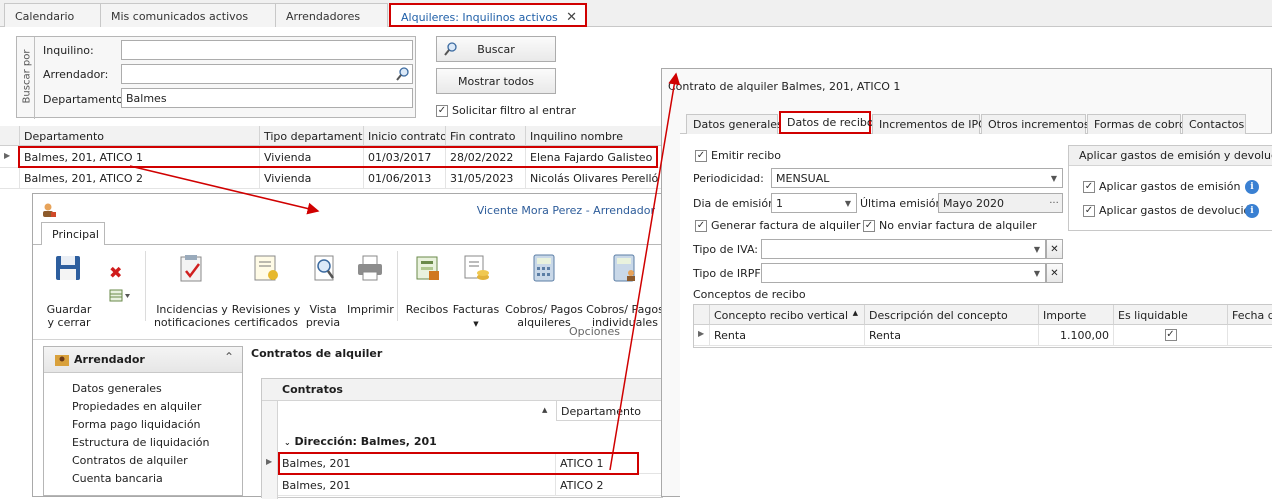 The width and height of the screenshot is (1272, 499). I want to click on periodicidad-label: Periodicidad:, so click(728, 178).